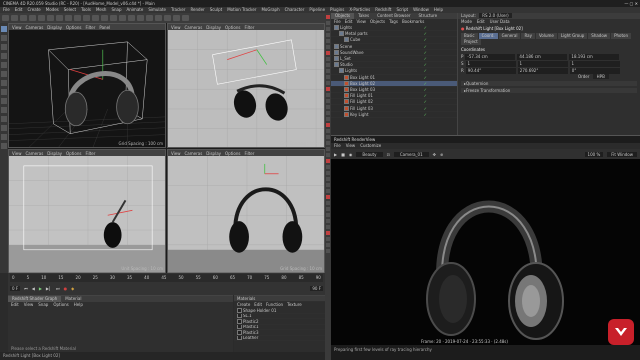 The height and width of the screenshot is (360, 640). Describe the element at coordinates (295, 9) in the screenshot. I see `menu-item-character: Character` at that location.